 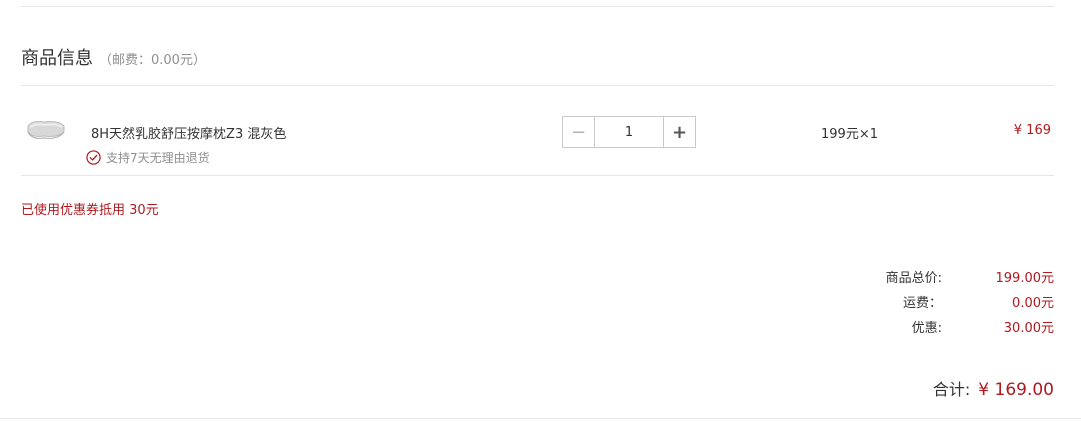 What do you see at coordinates (849, 134) in the screenshot?
I see `unit-price: 199元×1` at bounding box center [849, 134].